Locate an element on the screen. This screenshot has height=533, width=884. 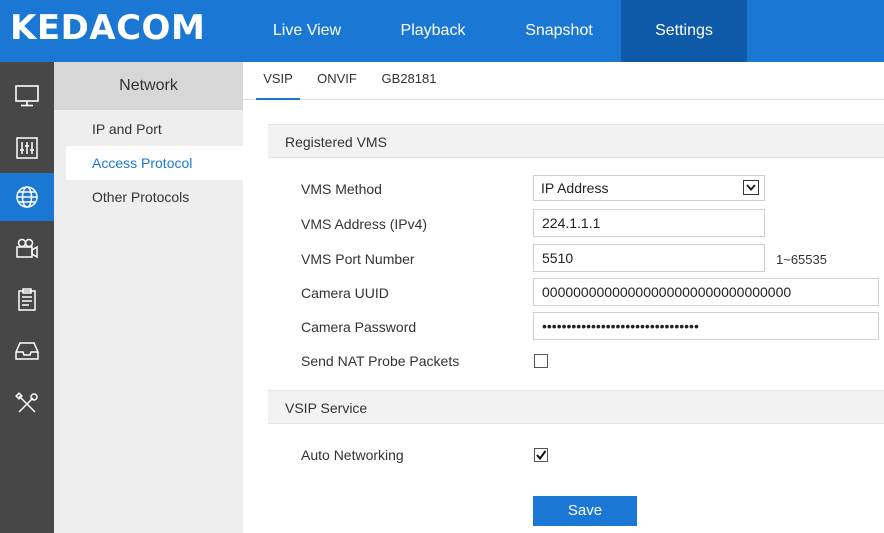
chevron-down-icon is located at coordinates (751, 187).